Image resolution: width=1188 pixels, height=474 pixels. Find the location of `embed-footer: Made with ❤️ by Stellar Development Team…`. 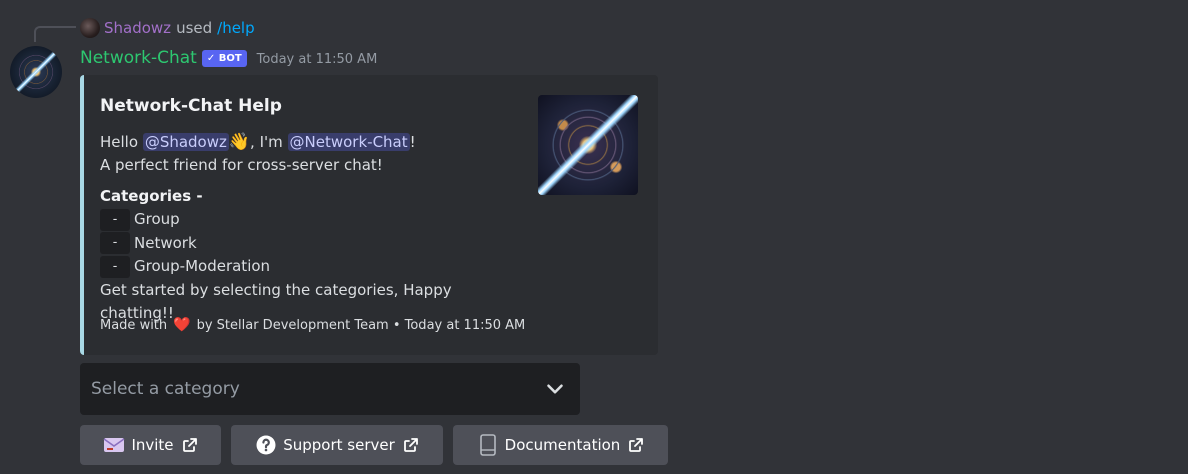

embed-footer: Made with ❤️ by Stellar Development Team… is located at coordinates (312, 325).